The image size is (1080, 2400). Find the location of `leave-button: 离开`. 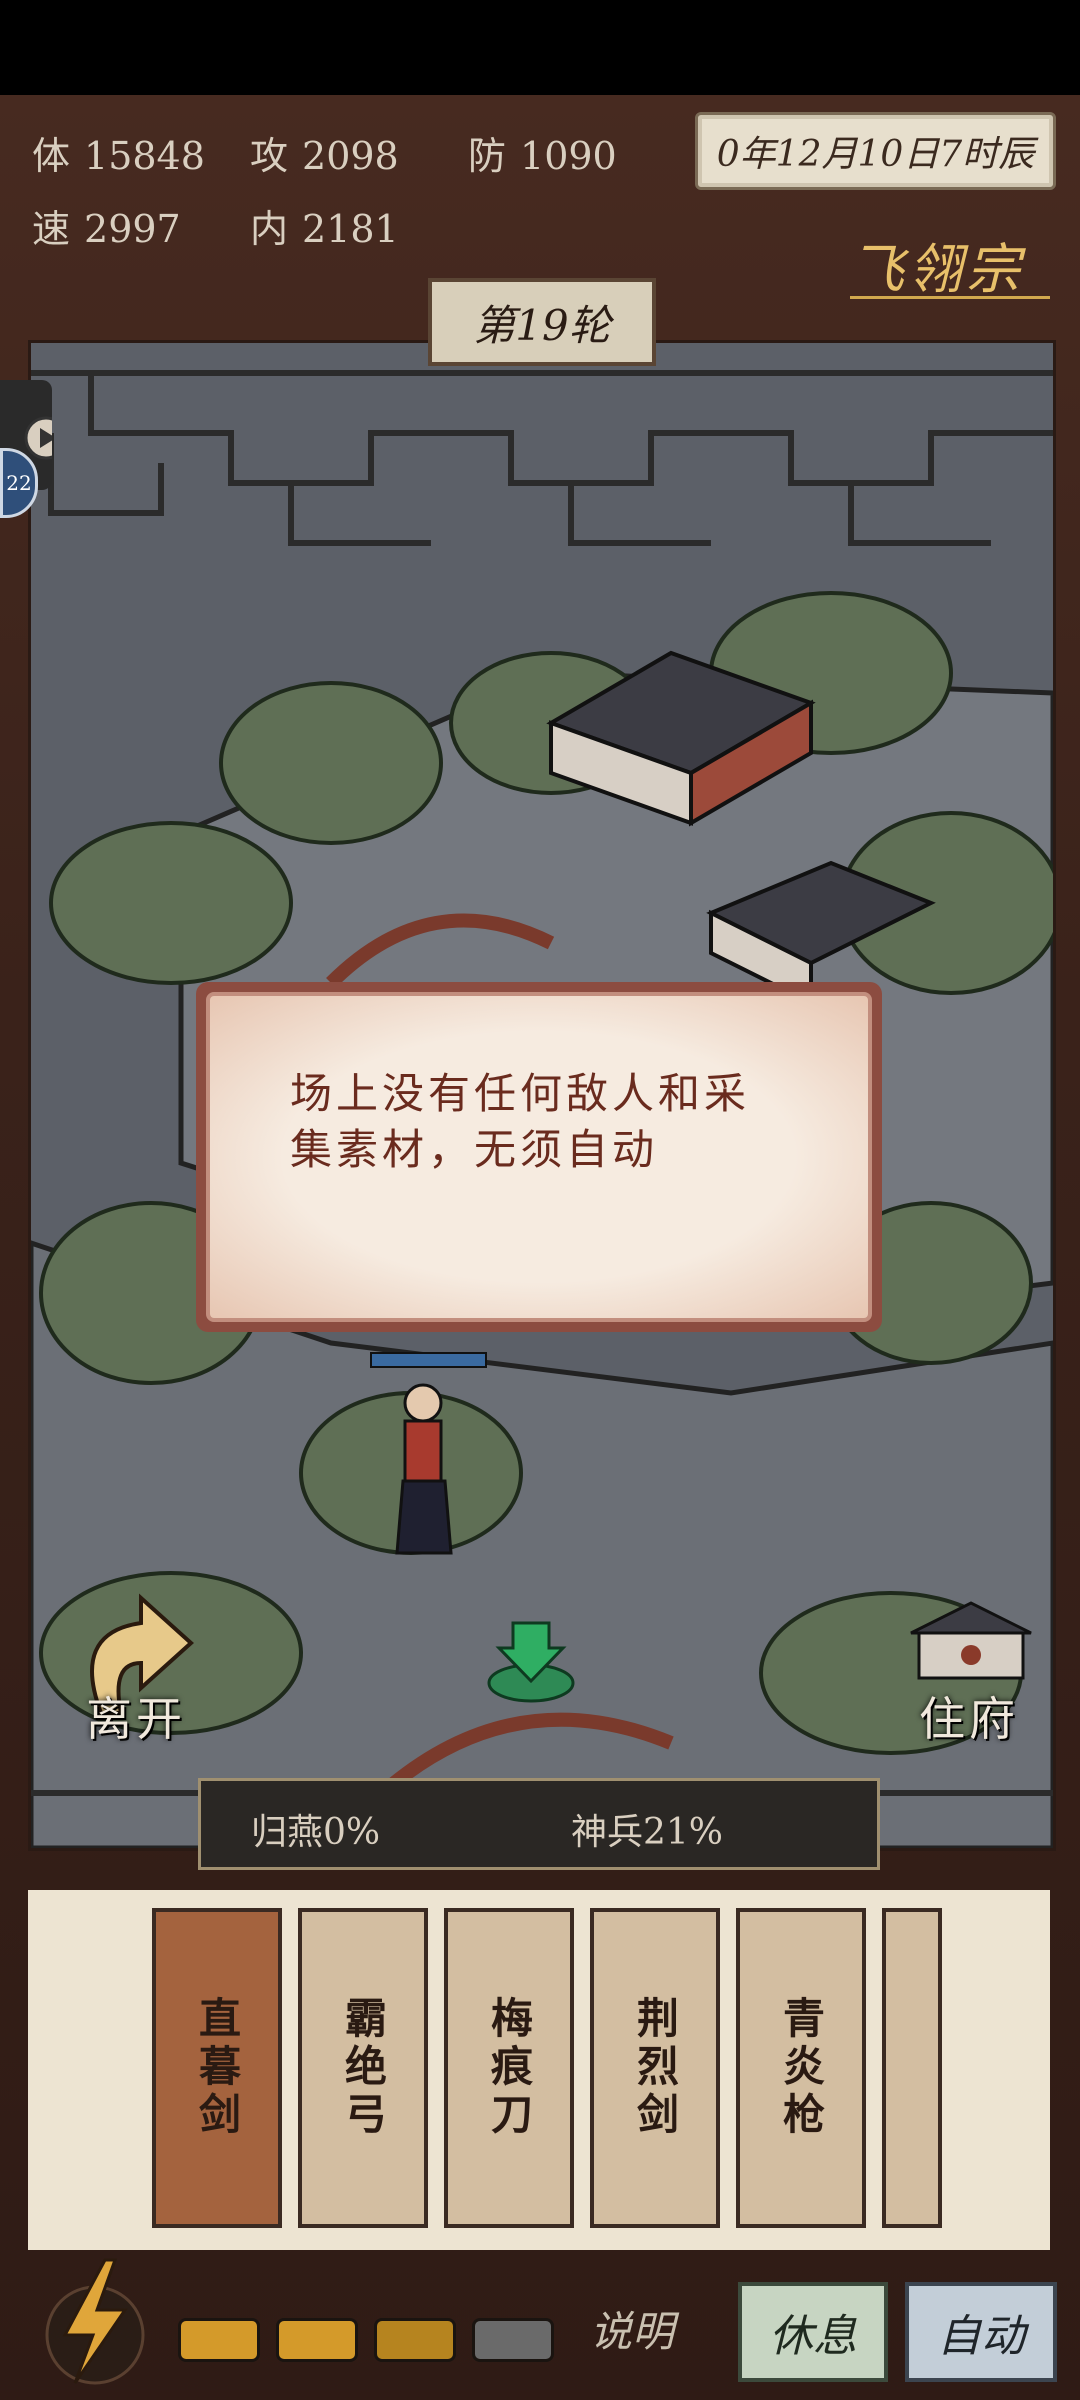

leave-button: 离开 is located at coordinates (136, 1716).